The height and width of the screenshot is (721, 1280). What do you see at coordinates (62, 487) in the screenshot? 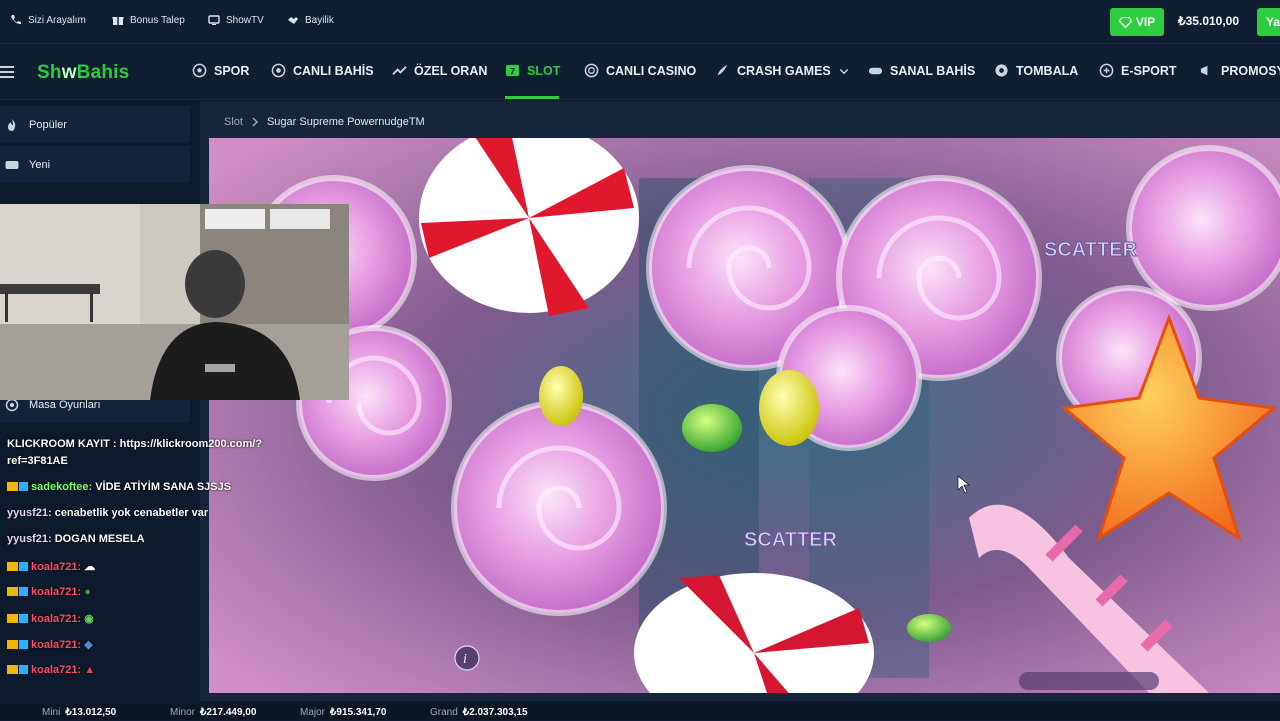
I see `chat-username: sadekoftee:` at bounding box center [62, 487].